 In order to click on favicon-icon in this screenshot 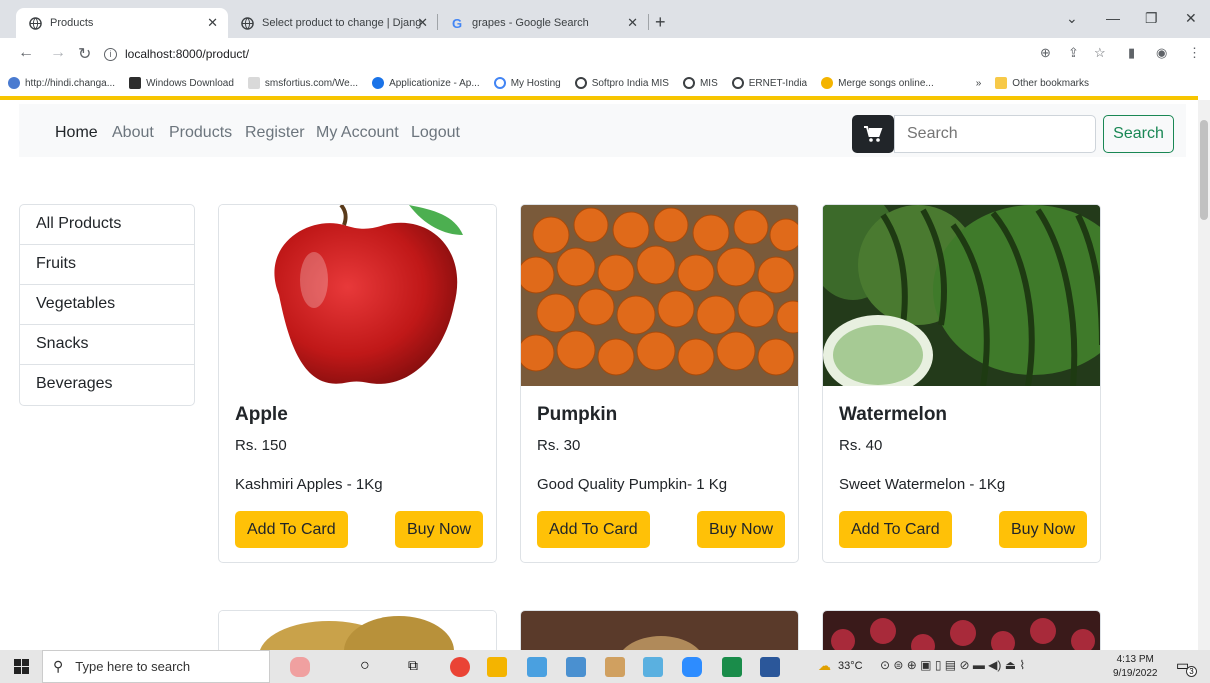, I will do `click(14, 83)`.